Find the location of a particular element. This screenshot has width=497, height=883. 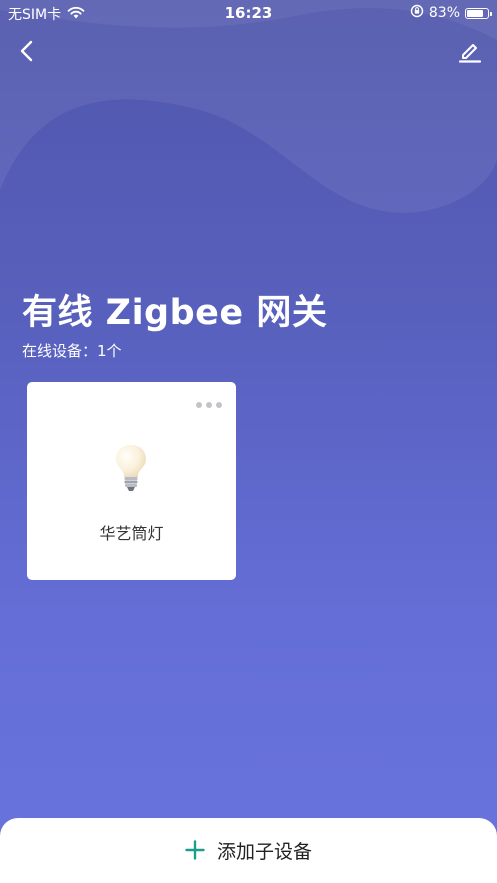

add-sub-device-label: 添加子设备 is located at coordinates (264, 851).